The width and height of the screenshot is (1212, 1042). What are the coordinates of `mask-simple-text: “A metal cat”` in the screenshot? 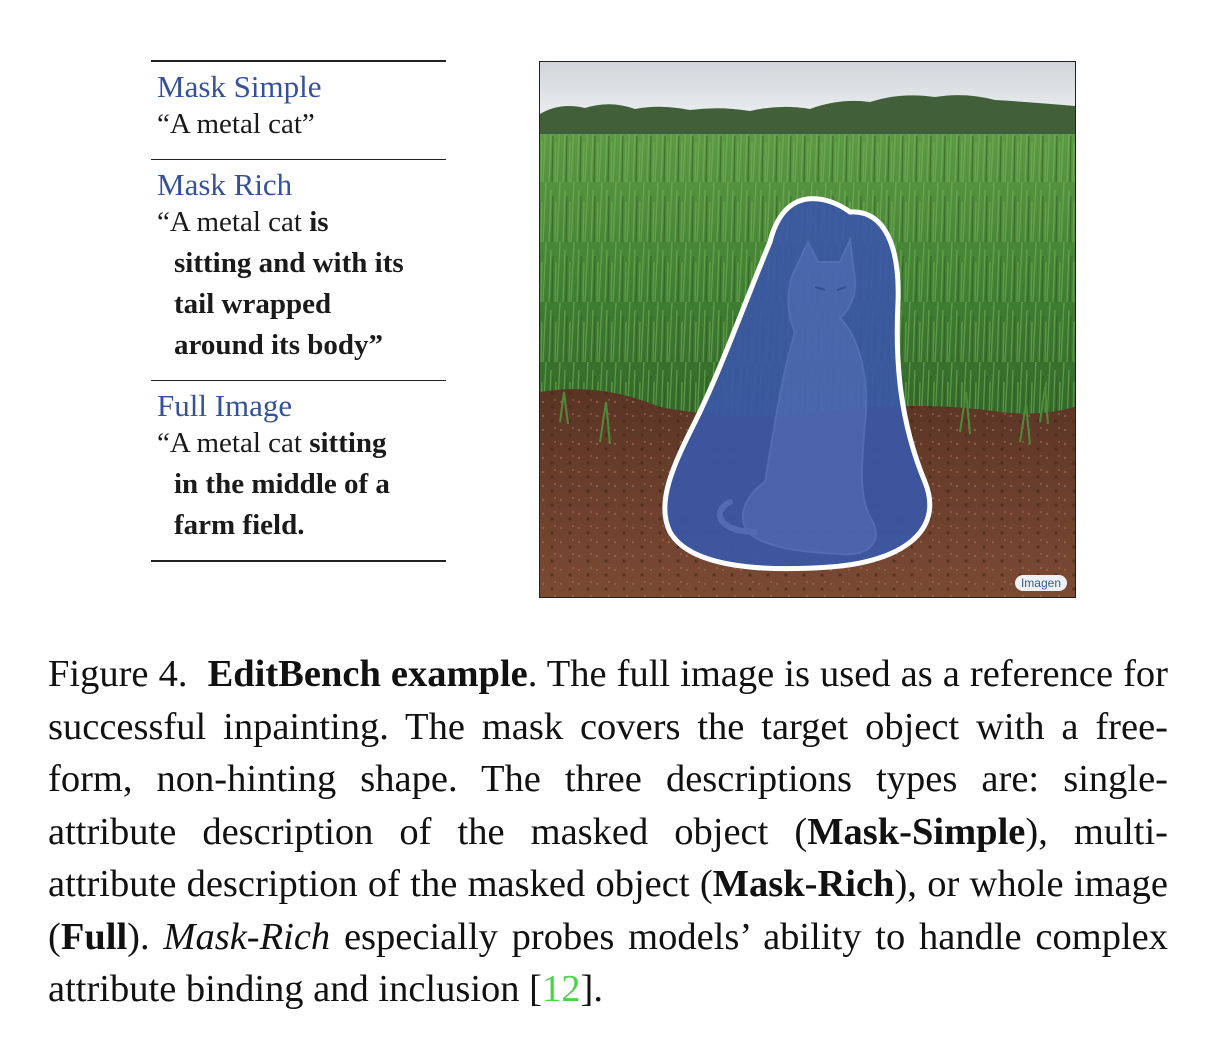 It's located at (301, 124).